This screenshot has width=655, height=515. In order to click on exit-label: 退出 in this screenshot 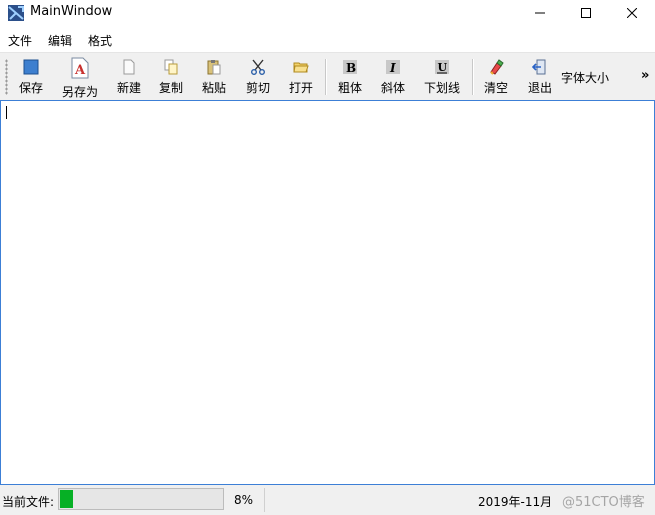, I will do `click(539, 88)`.